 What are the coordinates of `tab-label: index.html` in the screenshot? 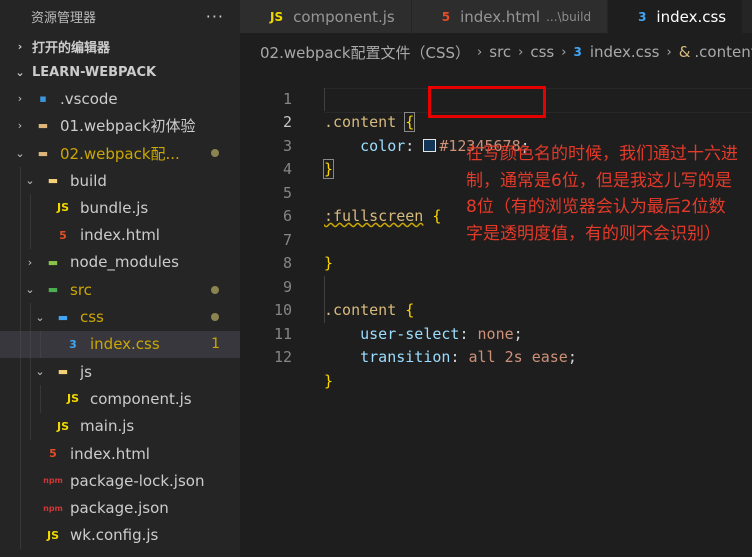 It's located at (500, 16).